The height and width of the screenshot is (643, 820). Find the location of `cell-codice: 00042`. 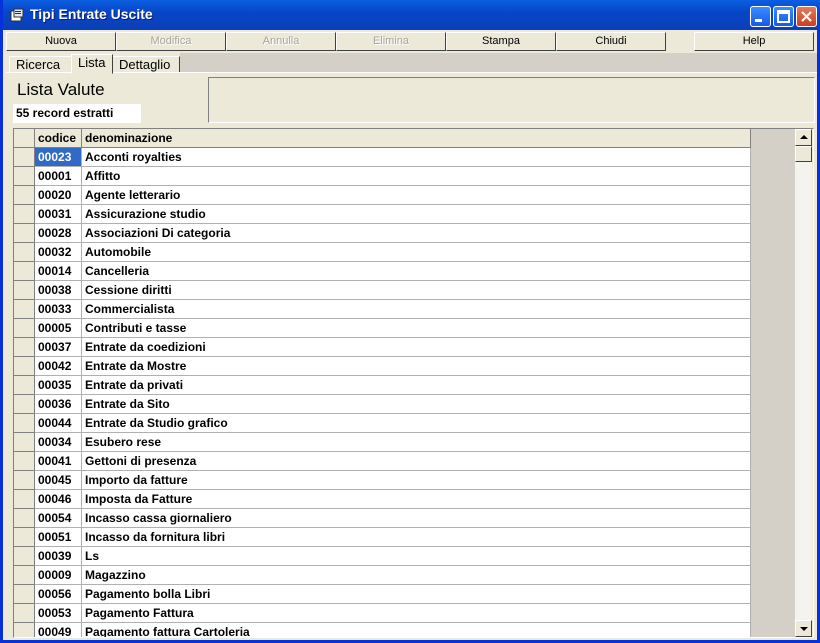

cell-codice: 00042 is located at coordinates (58, 366).